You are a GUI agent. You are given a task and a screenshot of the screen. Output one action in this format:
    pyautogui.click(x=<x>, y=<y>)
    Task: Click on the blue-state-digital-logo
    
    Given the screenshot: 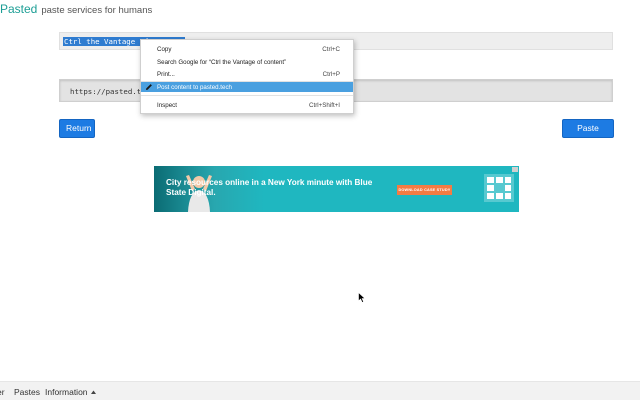 What is the action you would take?
    pyautogui.click(x=499, y=188)
    